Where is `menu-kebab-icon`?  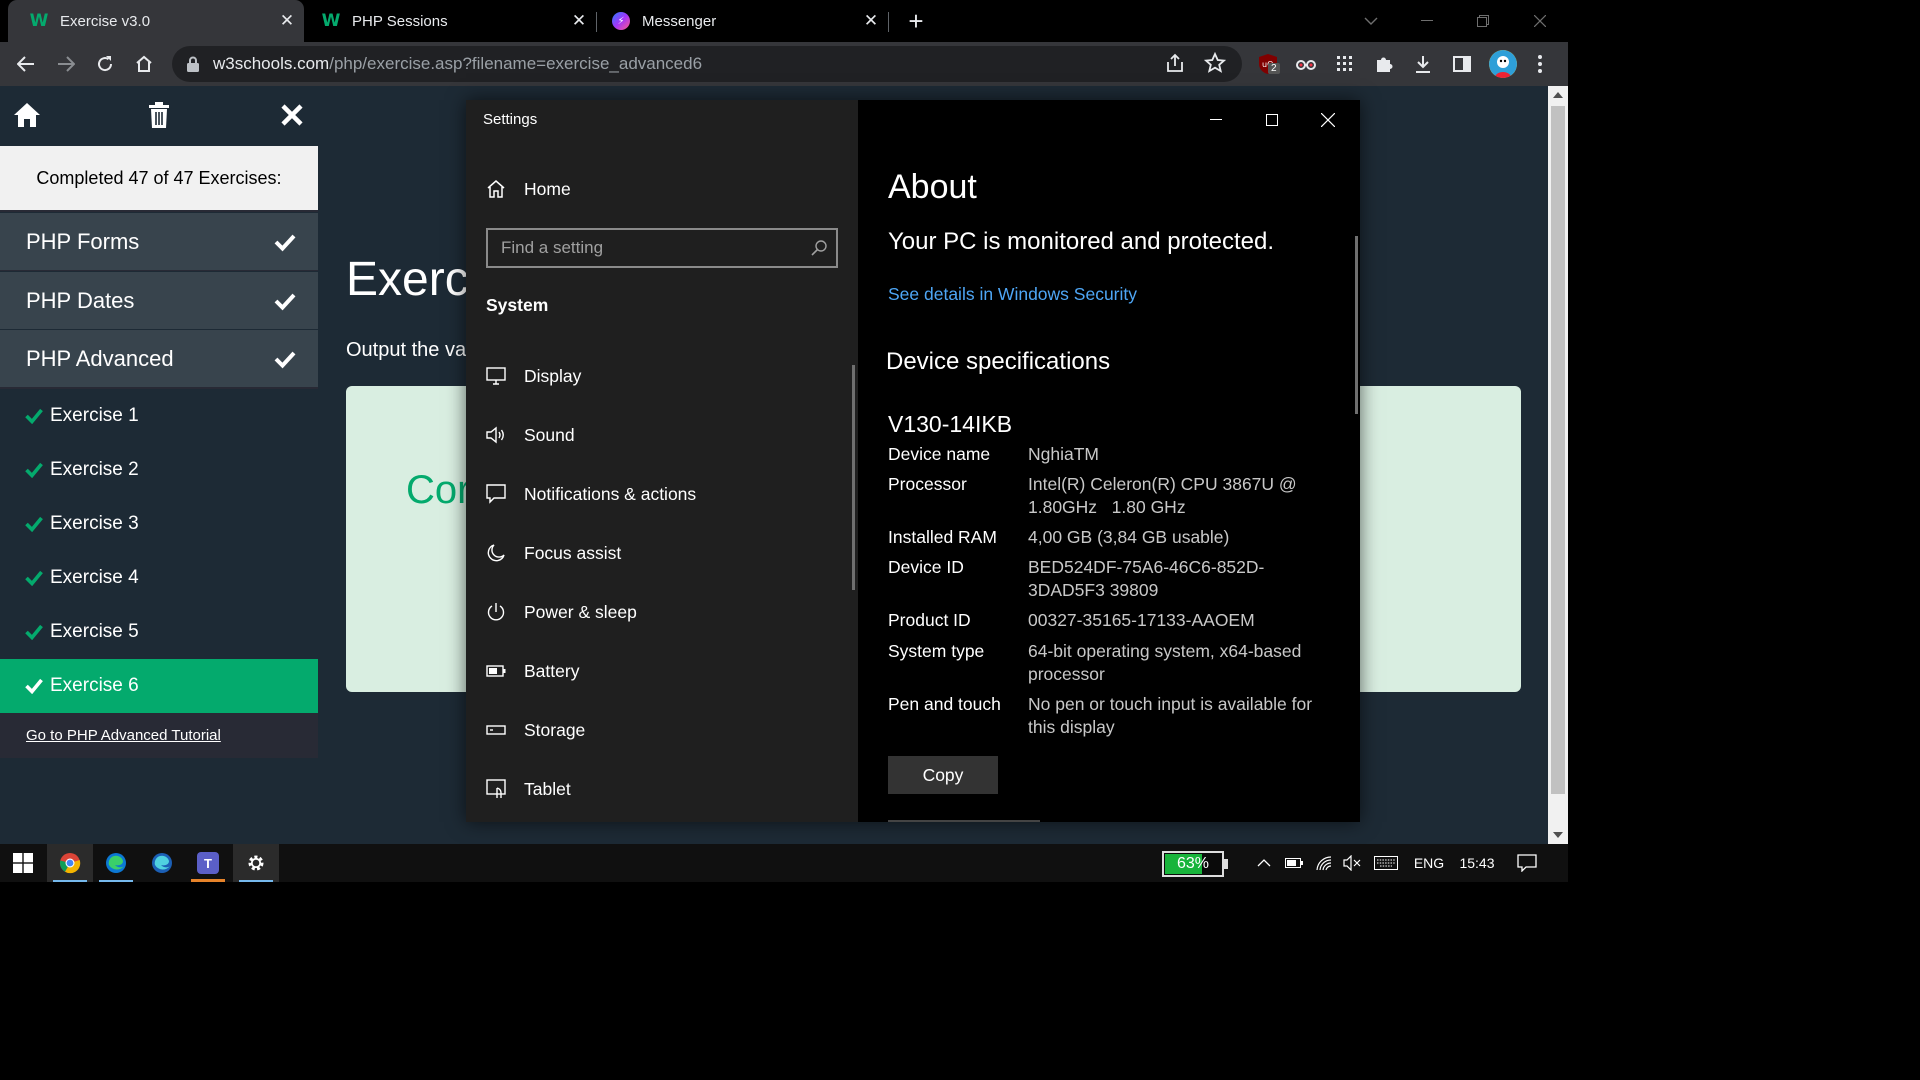 menu-kebab-icon is located at coordinates (1540, 64).